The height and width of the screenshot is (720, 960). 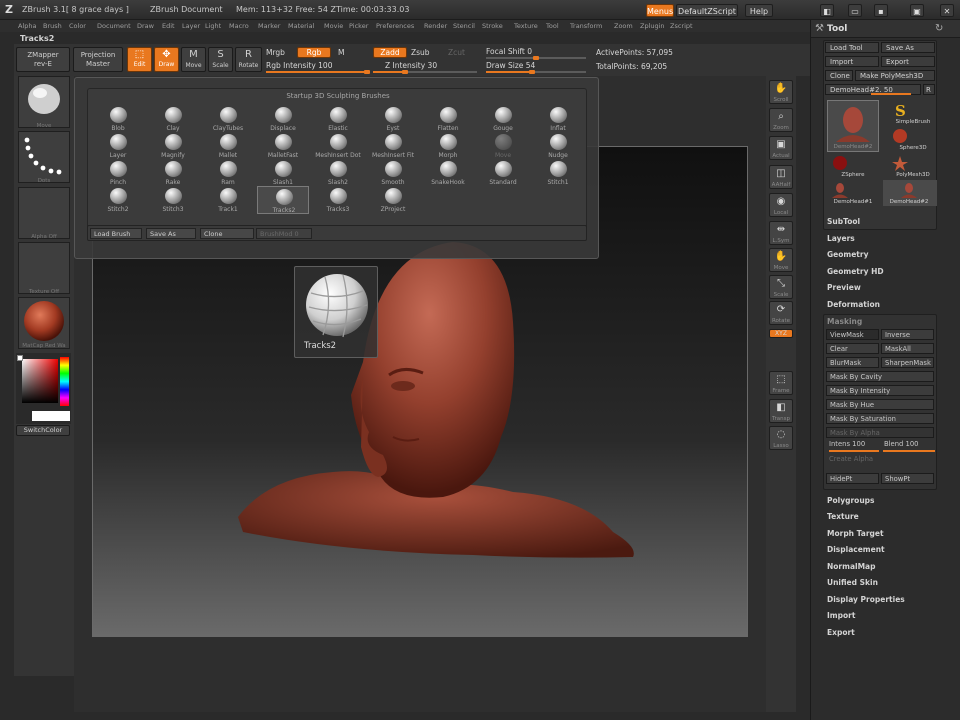 I want to click on draw-size-slider, so click(x=536, y=72).